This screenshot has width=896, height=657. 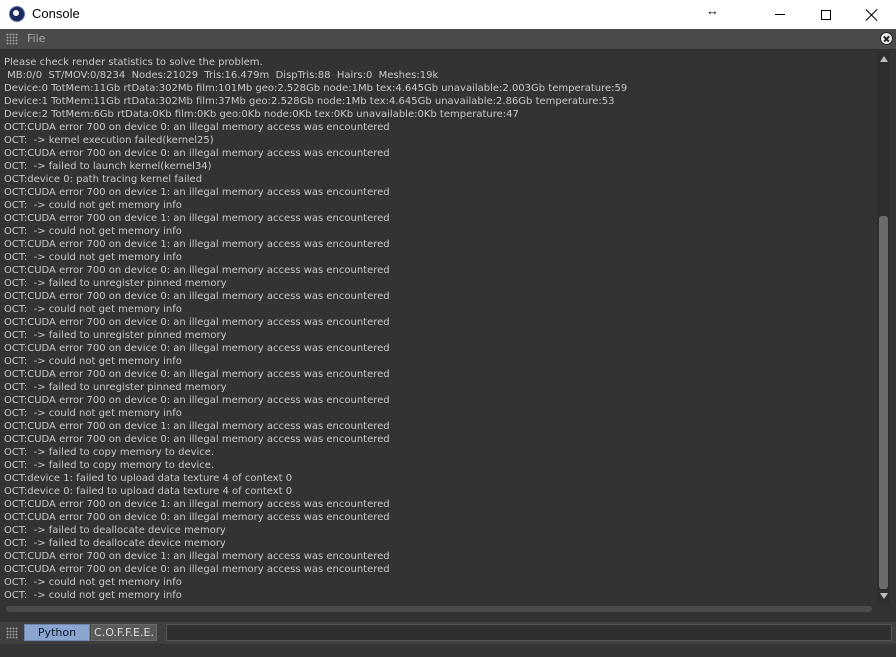 I want to click on minimize-icon, so click(x=780, y=14).